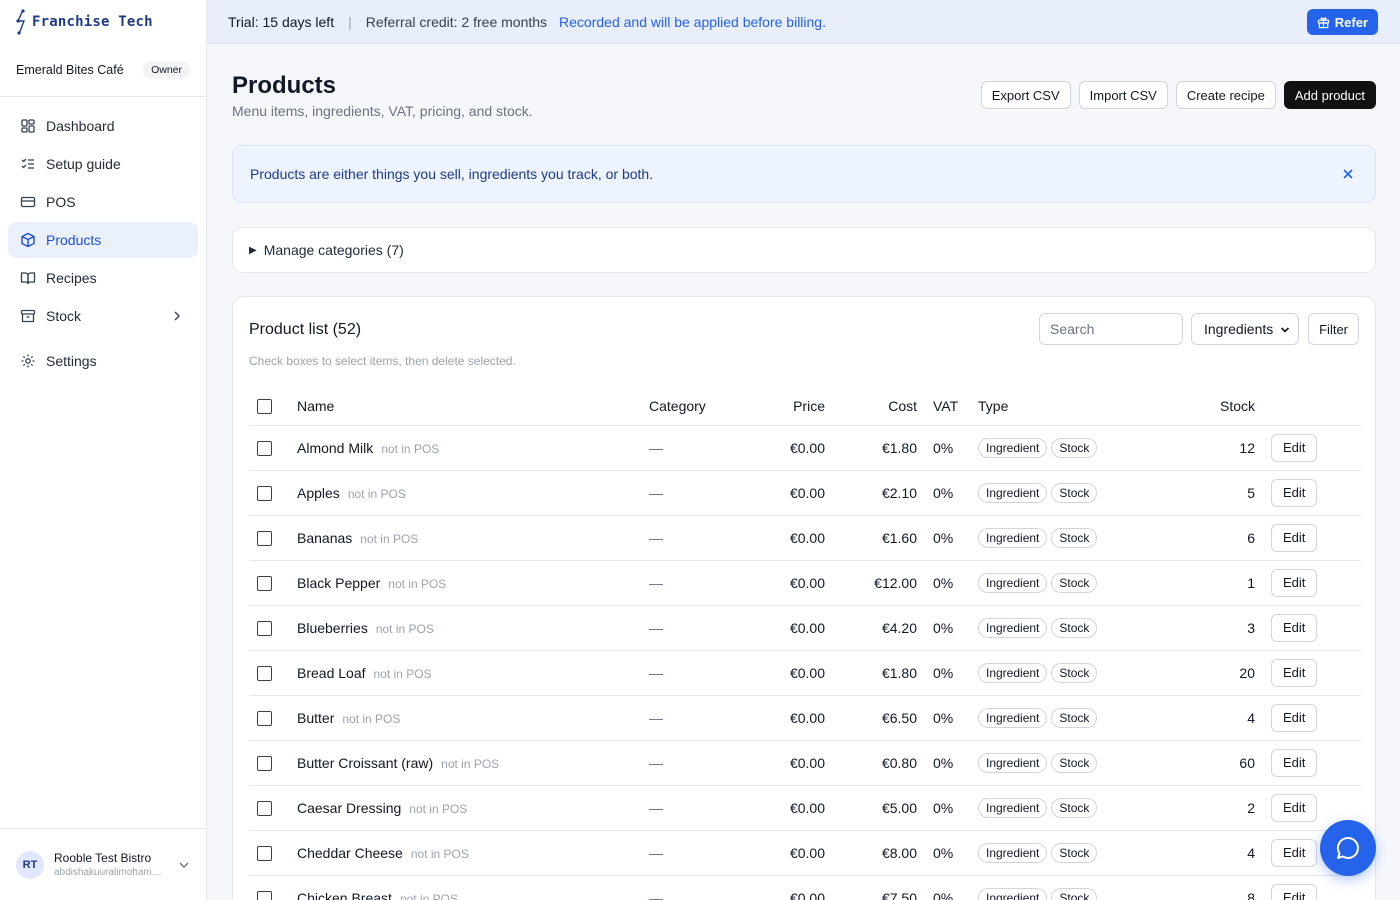 This screenshot has height=900, width=1400. I want to click on col-category: Category, so click(709, 406).